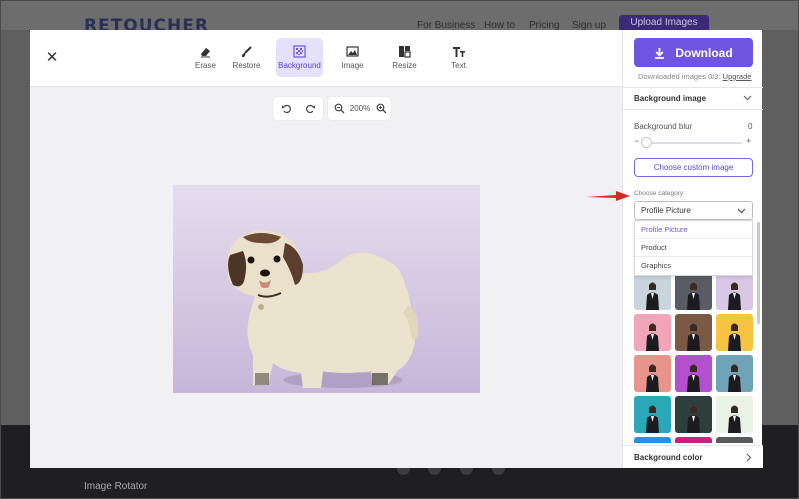  I want to click on category-dropdown: Profile Picture Product Graphics, so click(693, 248).